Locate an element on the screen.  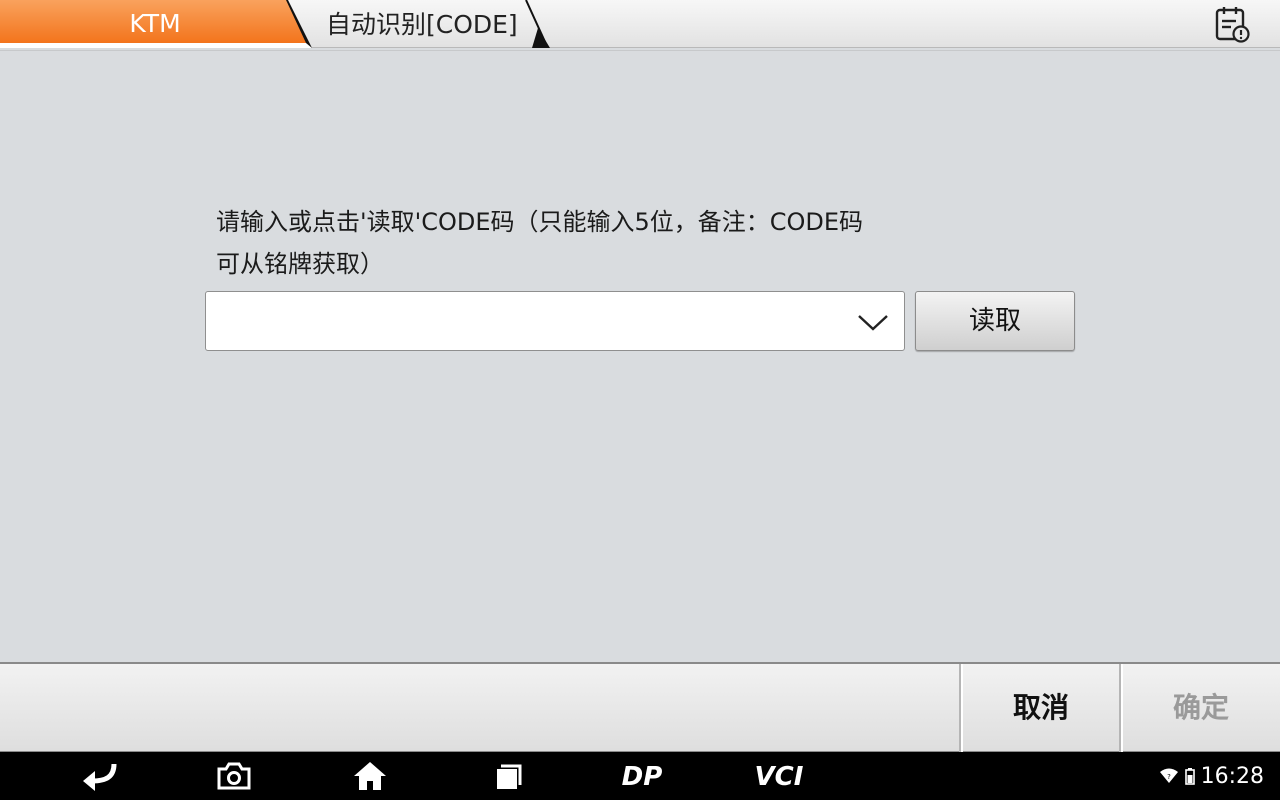
screenshot-icon is located at coordinates (234, 776).